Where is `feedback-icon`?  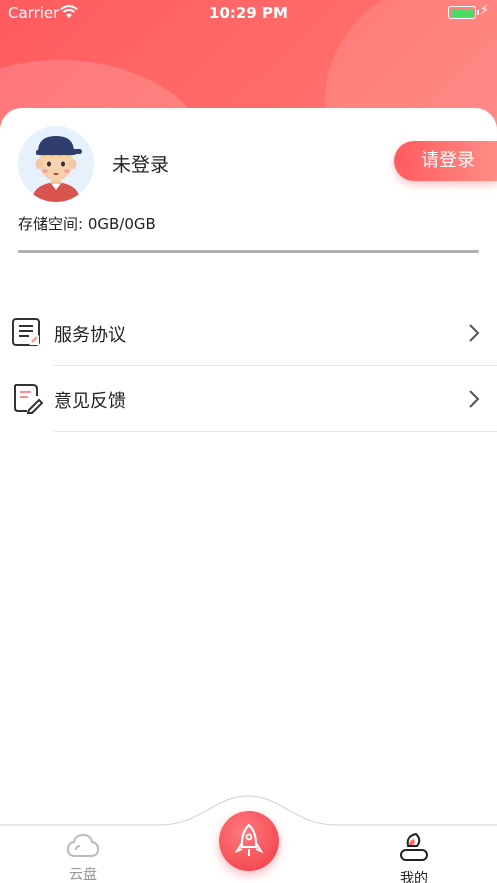
feedback-icon is located at coordinates (28, 399).